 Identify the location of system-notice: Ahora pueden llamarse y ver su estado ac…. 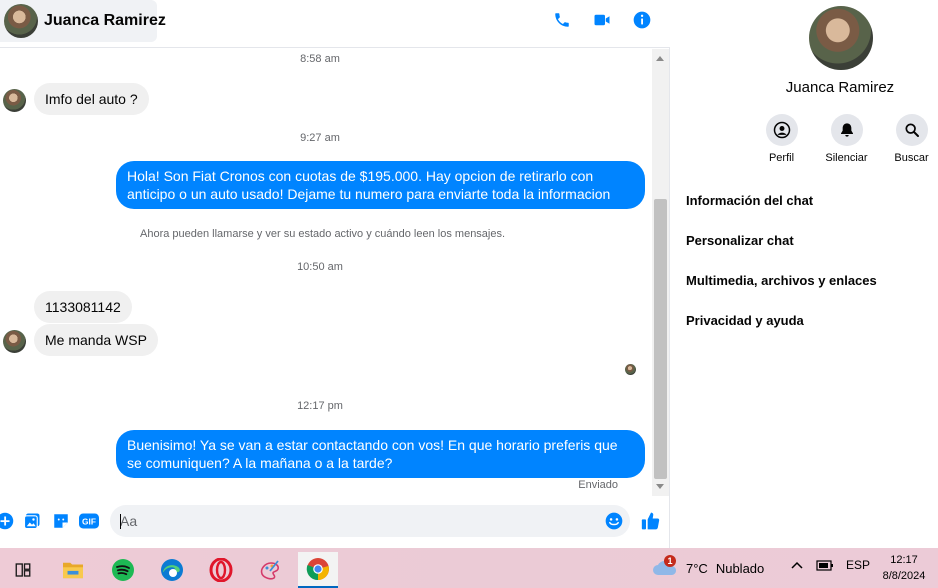
(323, 234).